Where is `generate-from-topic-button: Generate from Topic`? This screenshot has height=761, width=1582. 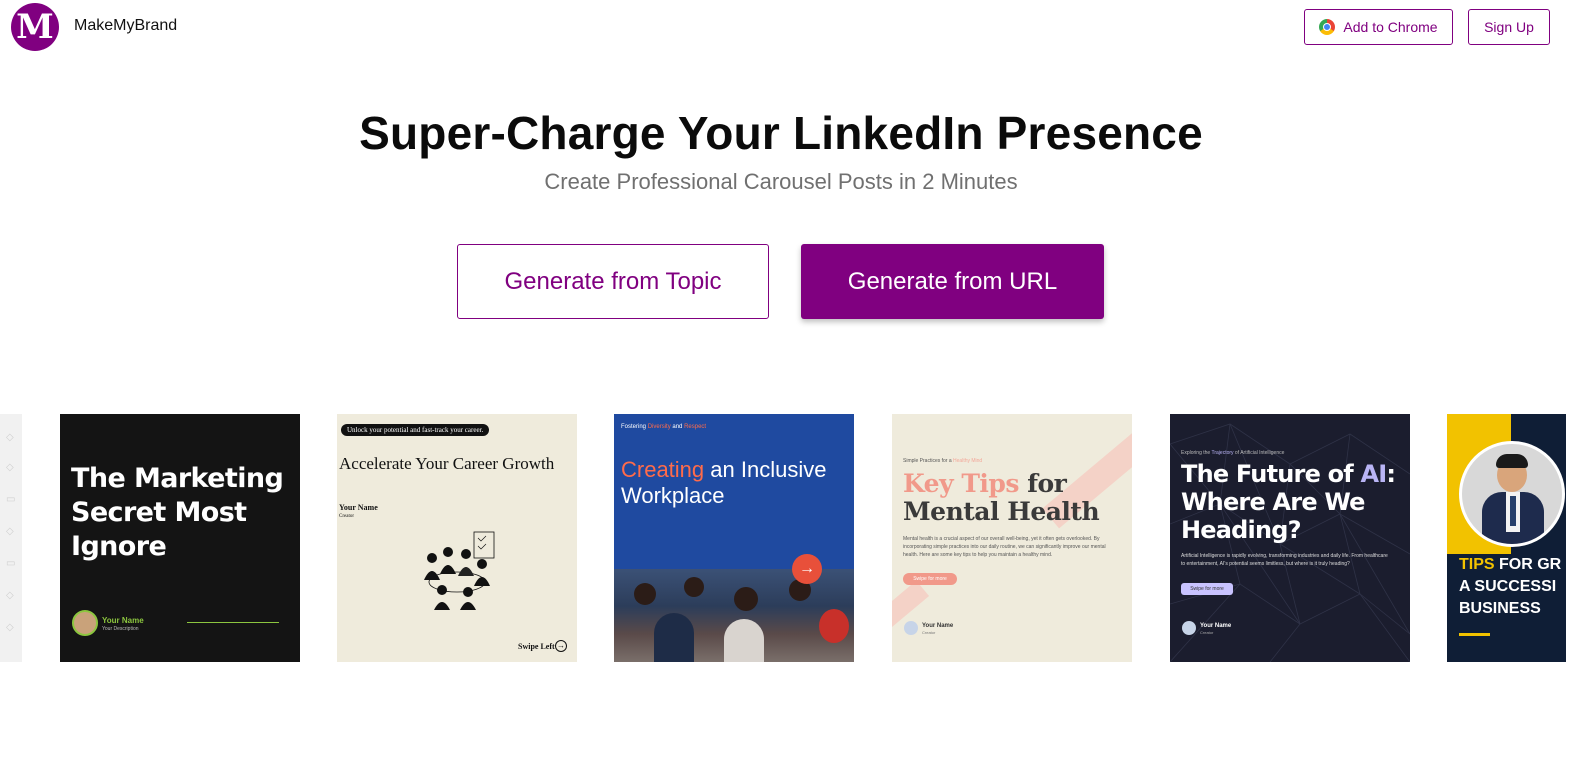 generate-from-topic-button: Generate from Topic is located at coordinates (613, 281).